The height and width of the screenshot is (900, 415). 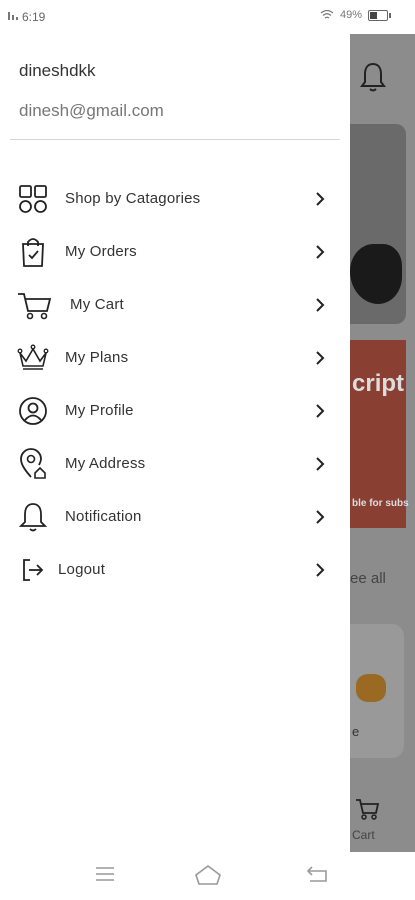 What do you see at coordinates (33, 252) in the screenshot?
I see `shopping-bag-icon` at bounding box center [33, 252].